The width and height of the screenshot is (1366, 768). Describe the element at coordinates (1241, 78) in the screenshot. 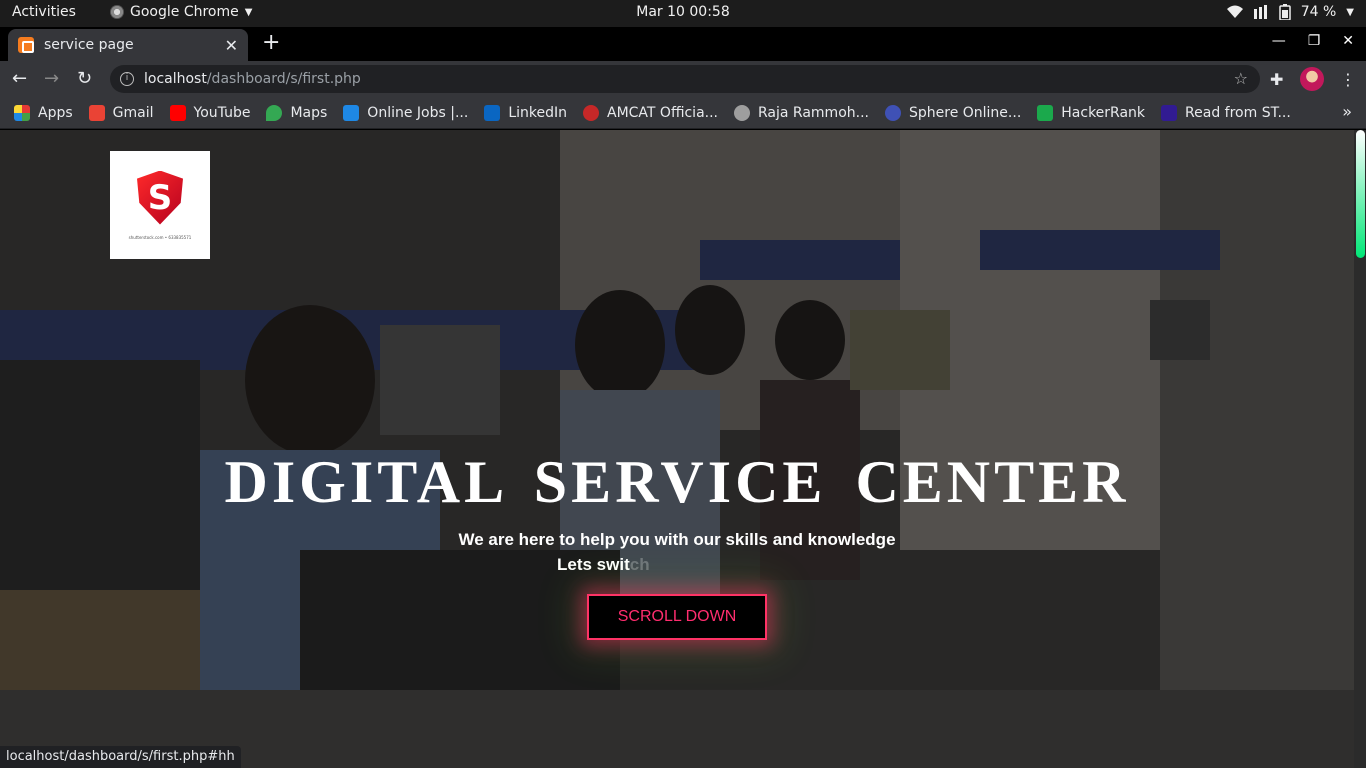

I see `star-icon: ☆` at that location.